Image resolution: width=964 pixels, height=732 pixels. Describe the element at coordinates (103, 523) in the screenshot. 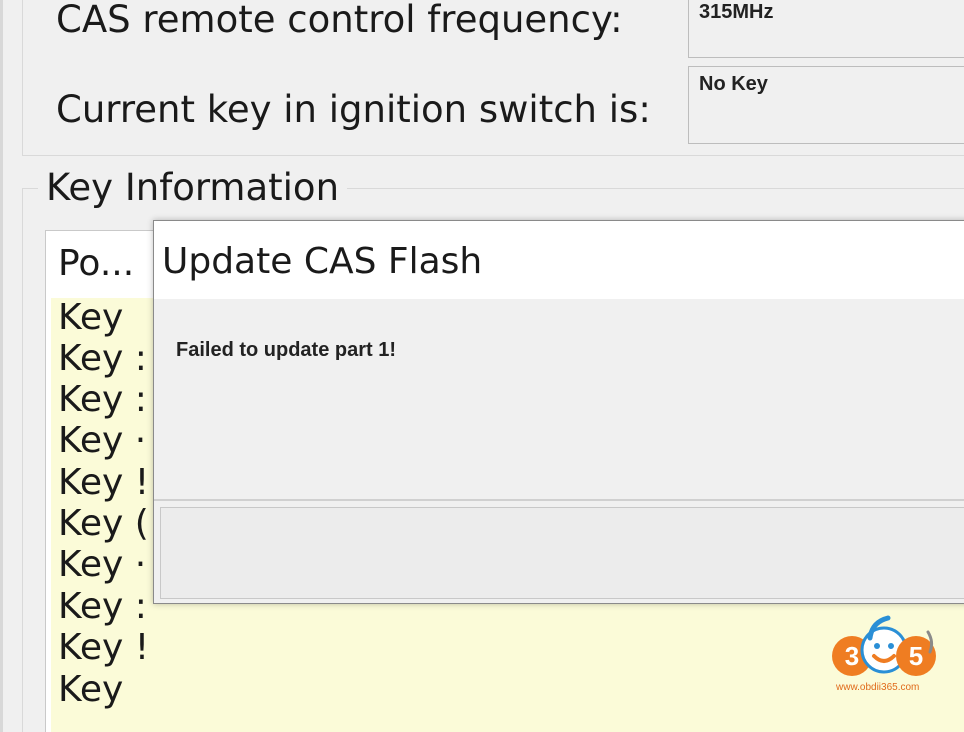

I see `list-item: Key (` at that location.